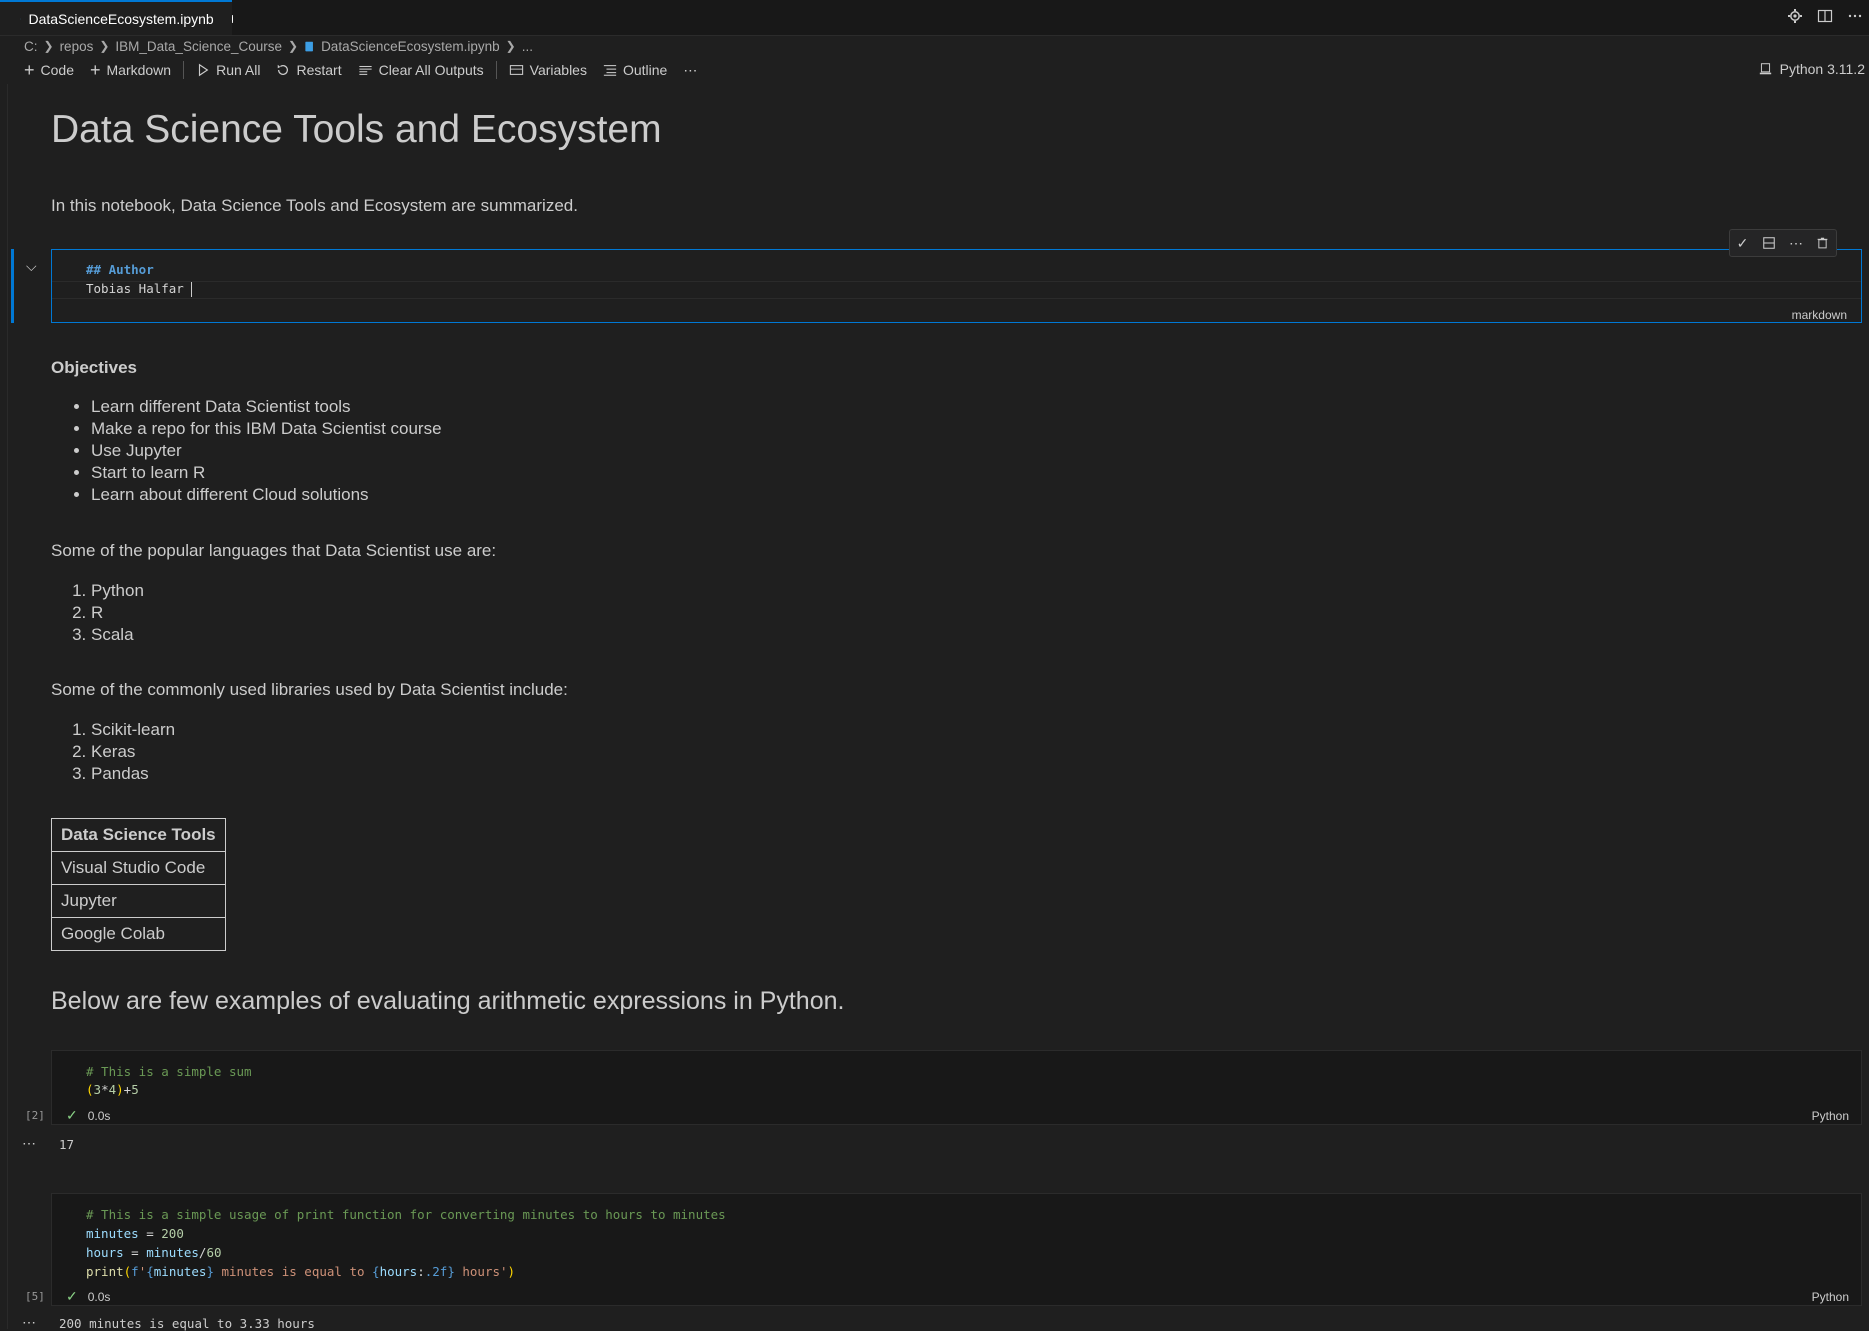 The height and width of the screenshot is (1331, 1869). Describe the element at coordinates (516, 70) in the screenshot. I see `variables-icon` at that location.